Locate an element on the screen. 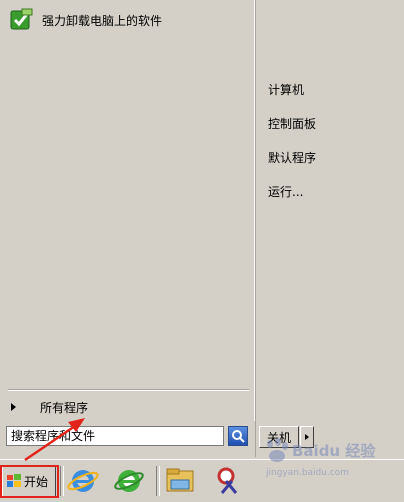 The height and width of the screenshot is (502, 404). uninstaller-app-icon is located at coordinates (21, 19).